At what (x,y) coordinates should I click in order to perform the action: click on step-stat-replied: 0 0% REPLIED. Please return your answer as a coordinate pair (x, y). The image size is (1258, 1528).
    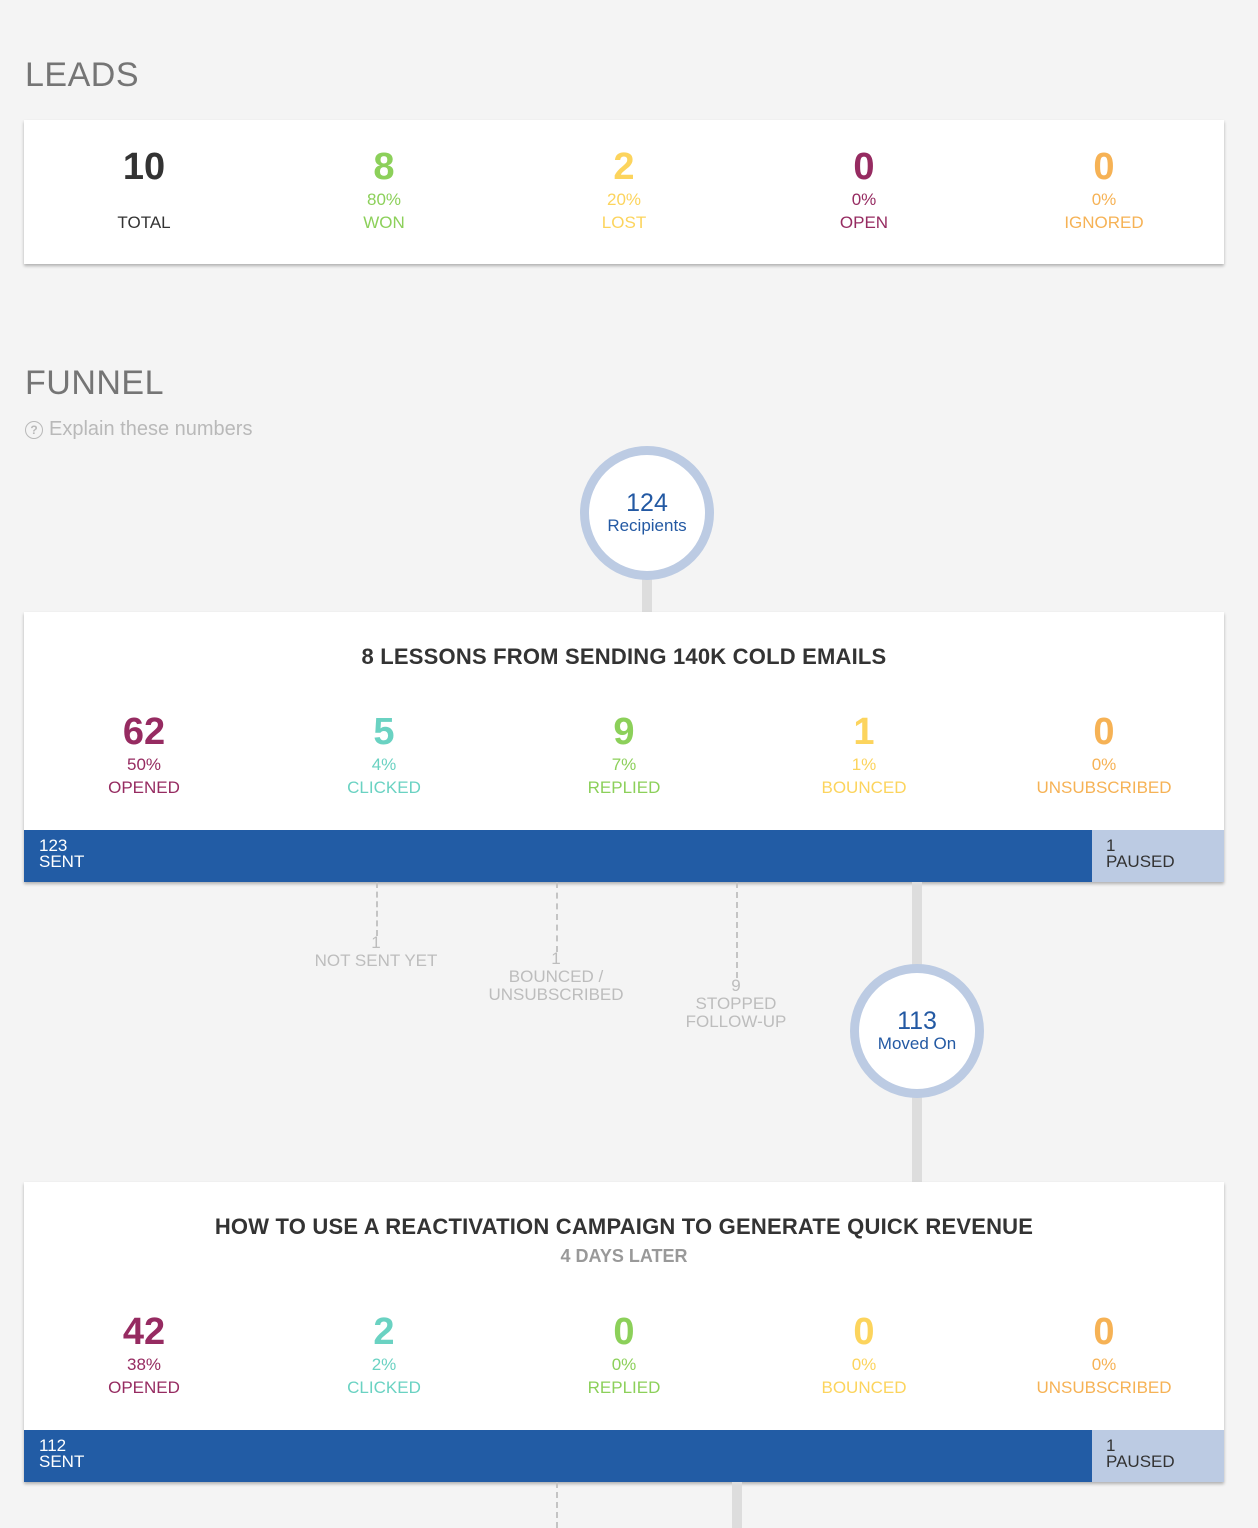
    Looking at the image, I should click on (624, 1355).